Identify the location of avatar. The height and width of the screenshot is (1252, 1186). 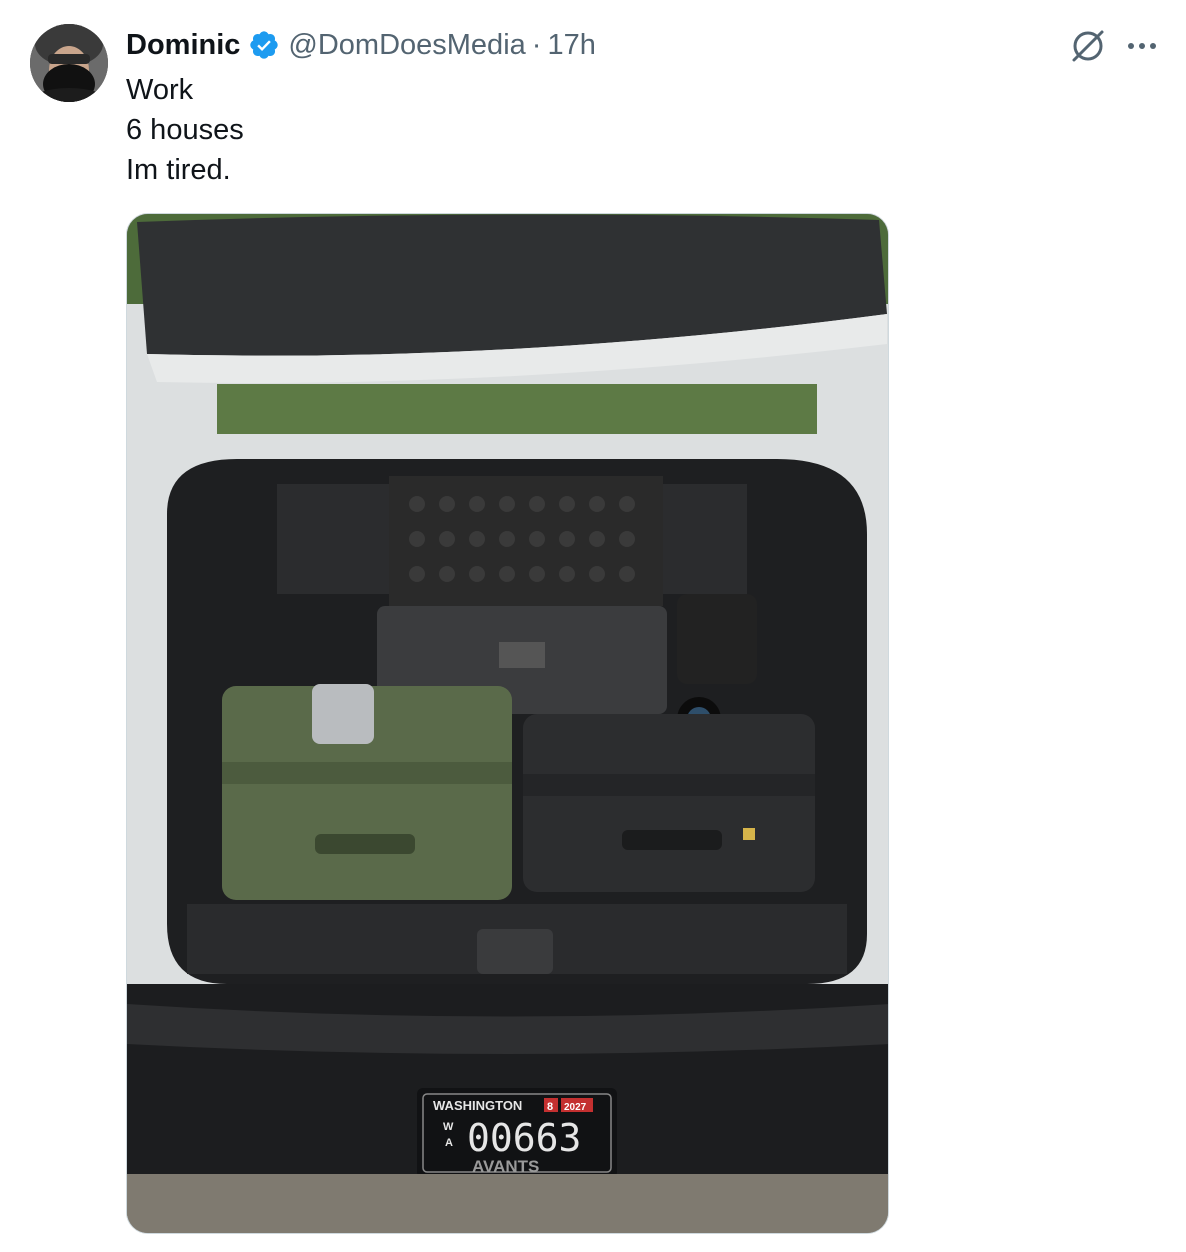
(69, 63).